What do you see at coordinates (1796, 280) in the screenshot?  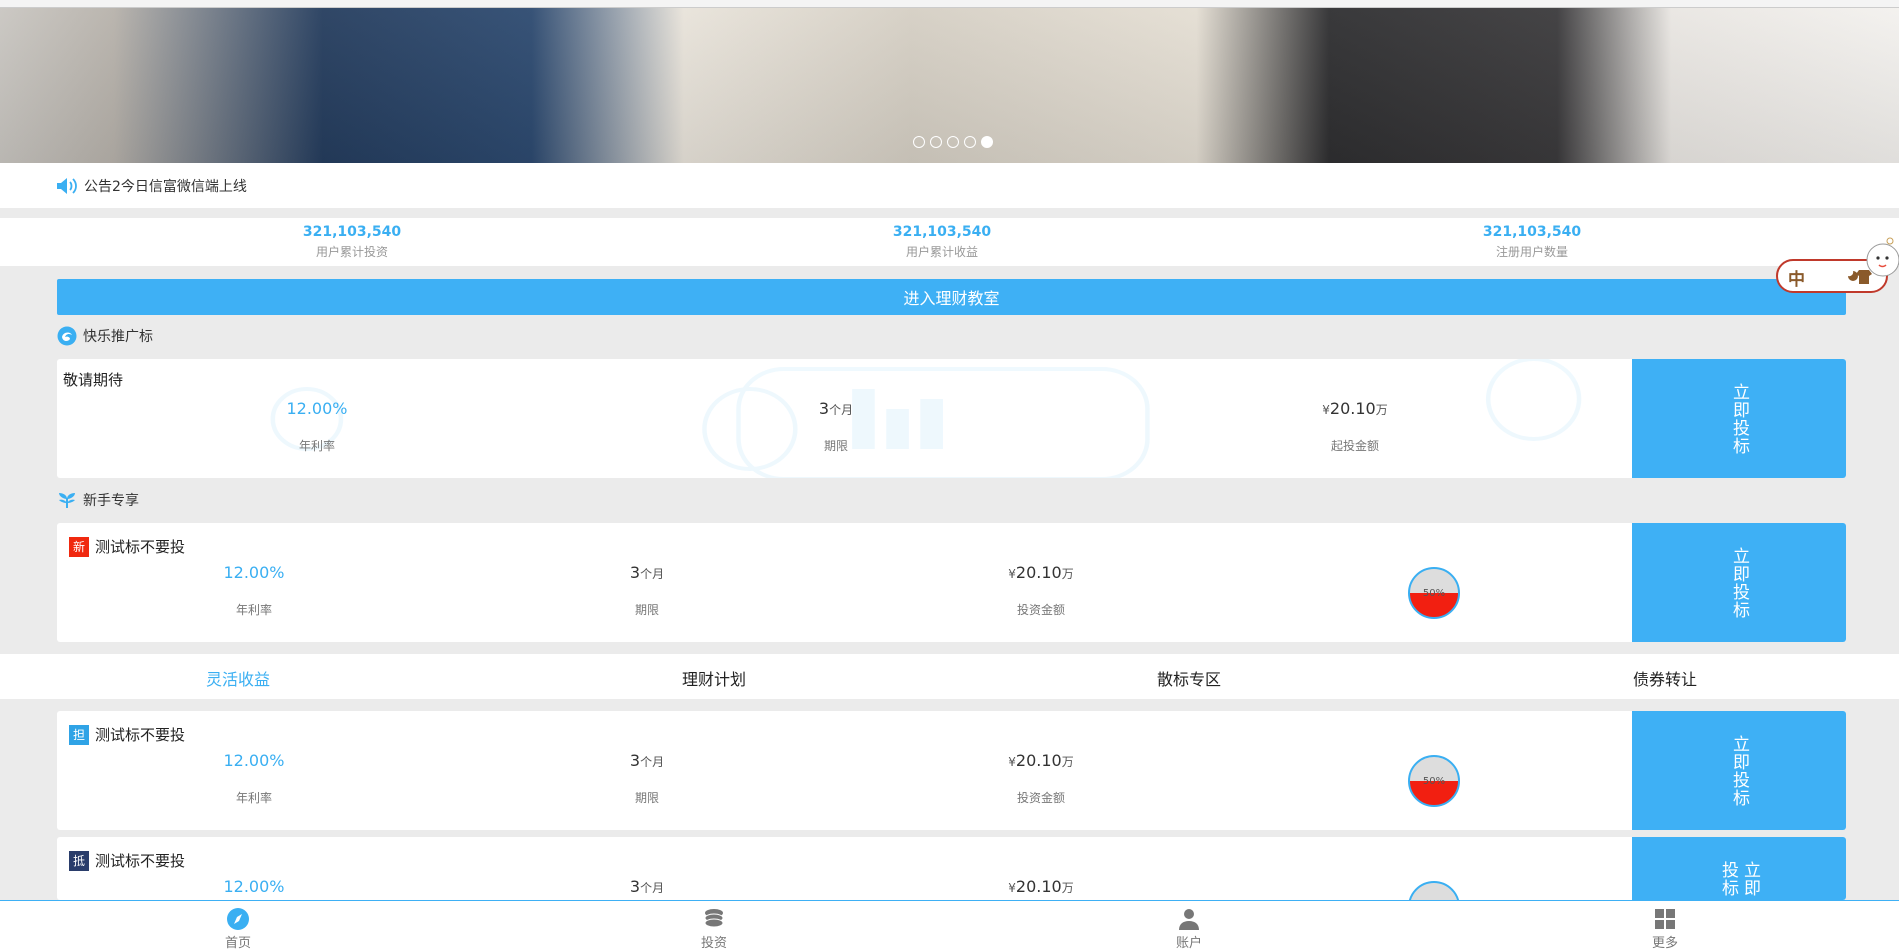 I see `widget-text: 中` at bounding box center [1796, 280].